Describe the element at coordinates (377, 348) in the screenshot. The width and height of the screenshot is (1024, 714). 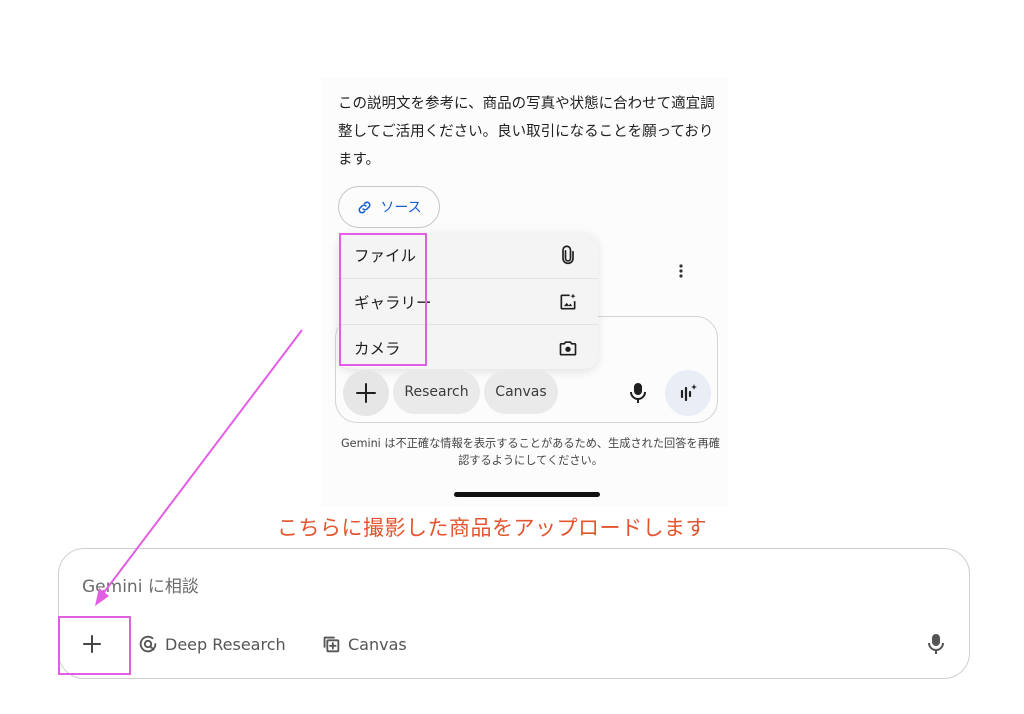
I see `menu-item-label: カメラ` at that location.